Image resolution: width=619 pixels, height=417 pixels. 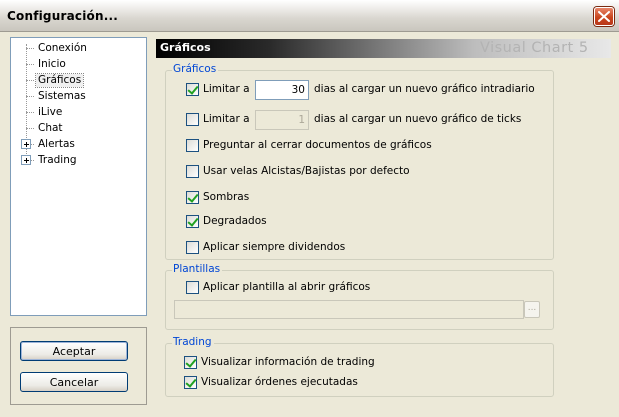 What do you see at coordinates (74, 382) in the screenshot?
I see `cancel-button: Cancelar` at bounding box center [74, 382].